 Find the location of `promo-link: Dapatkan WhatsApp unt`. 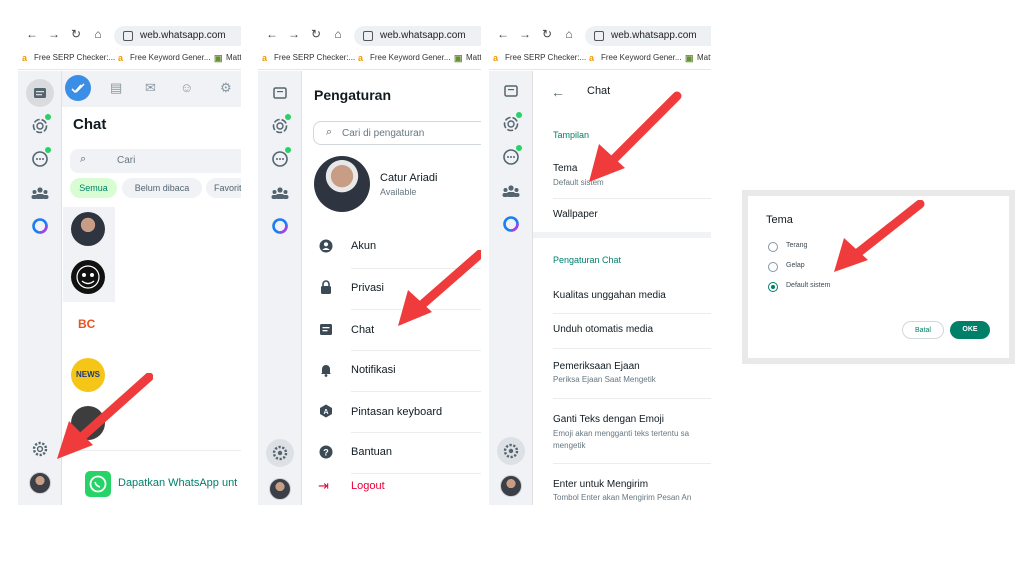

promo-link: Dapatkan WhatsApp unt is located at coordinates (177, 483).